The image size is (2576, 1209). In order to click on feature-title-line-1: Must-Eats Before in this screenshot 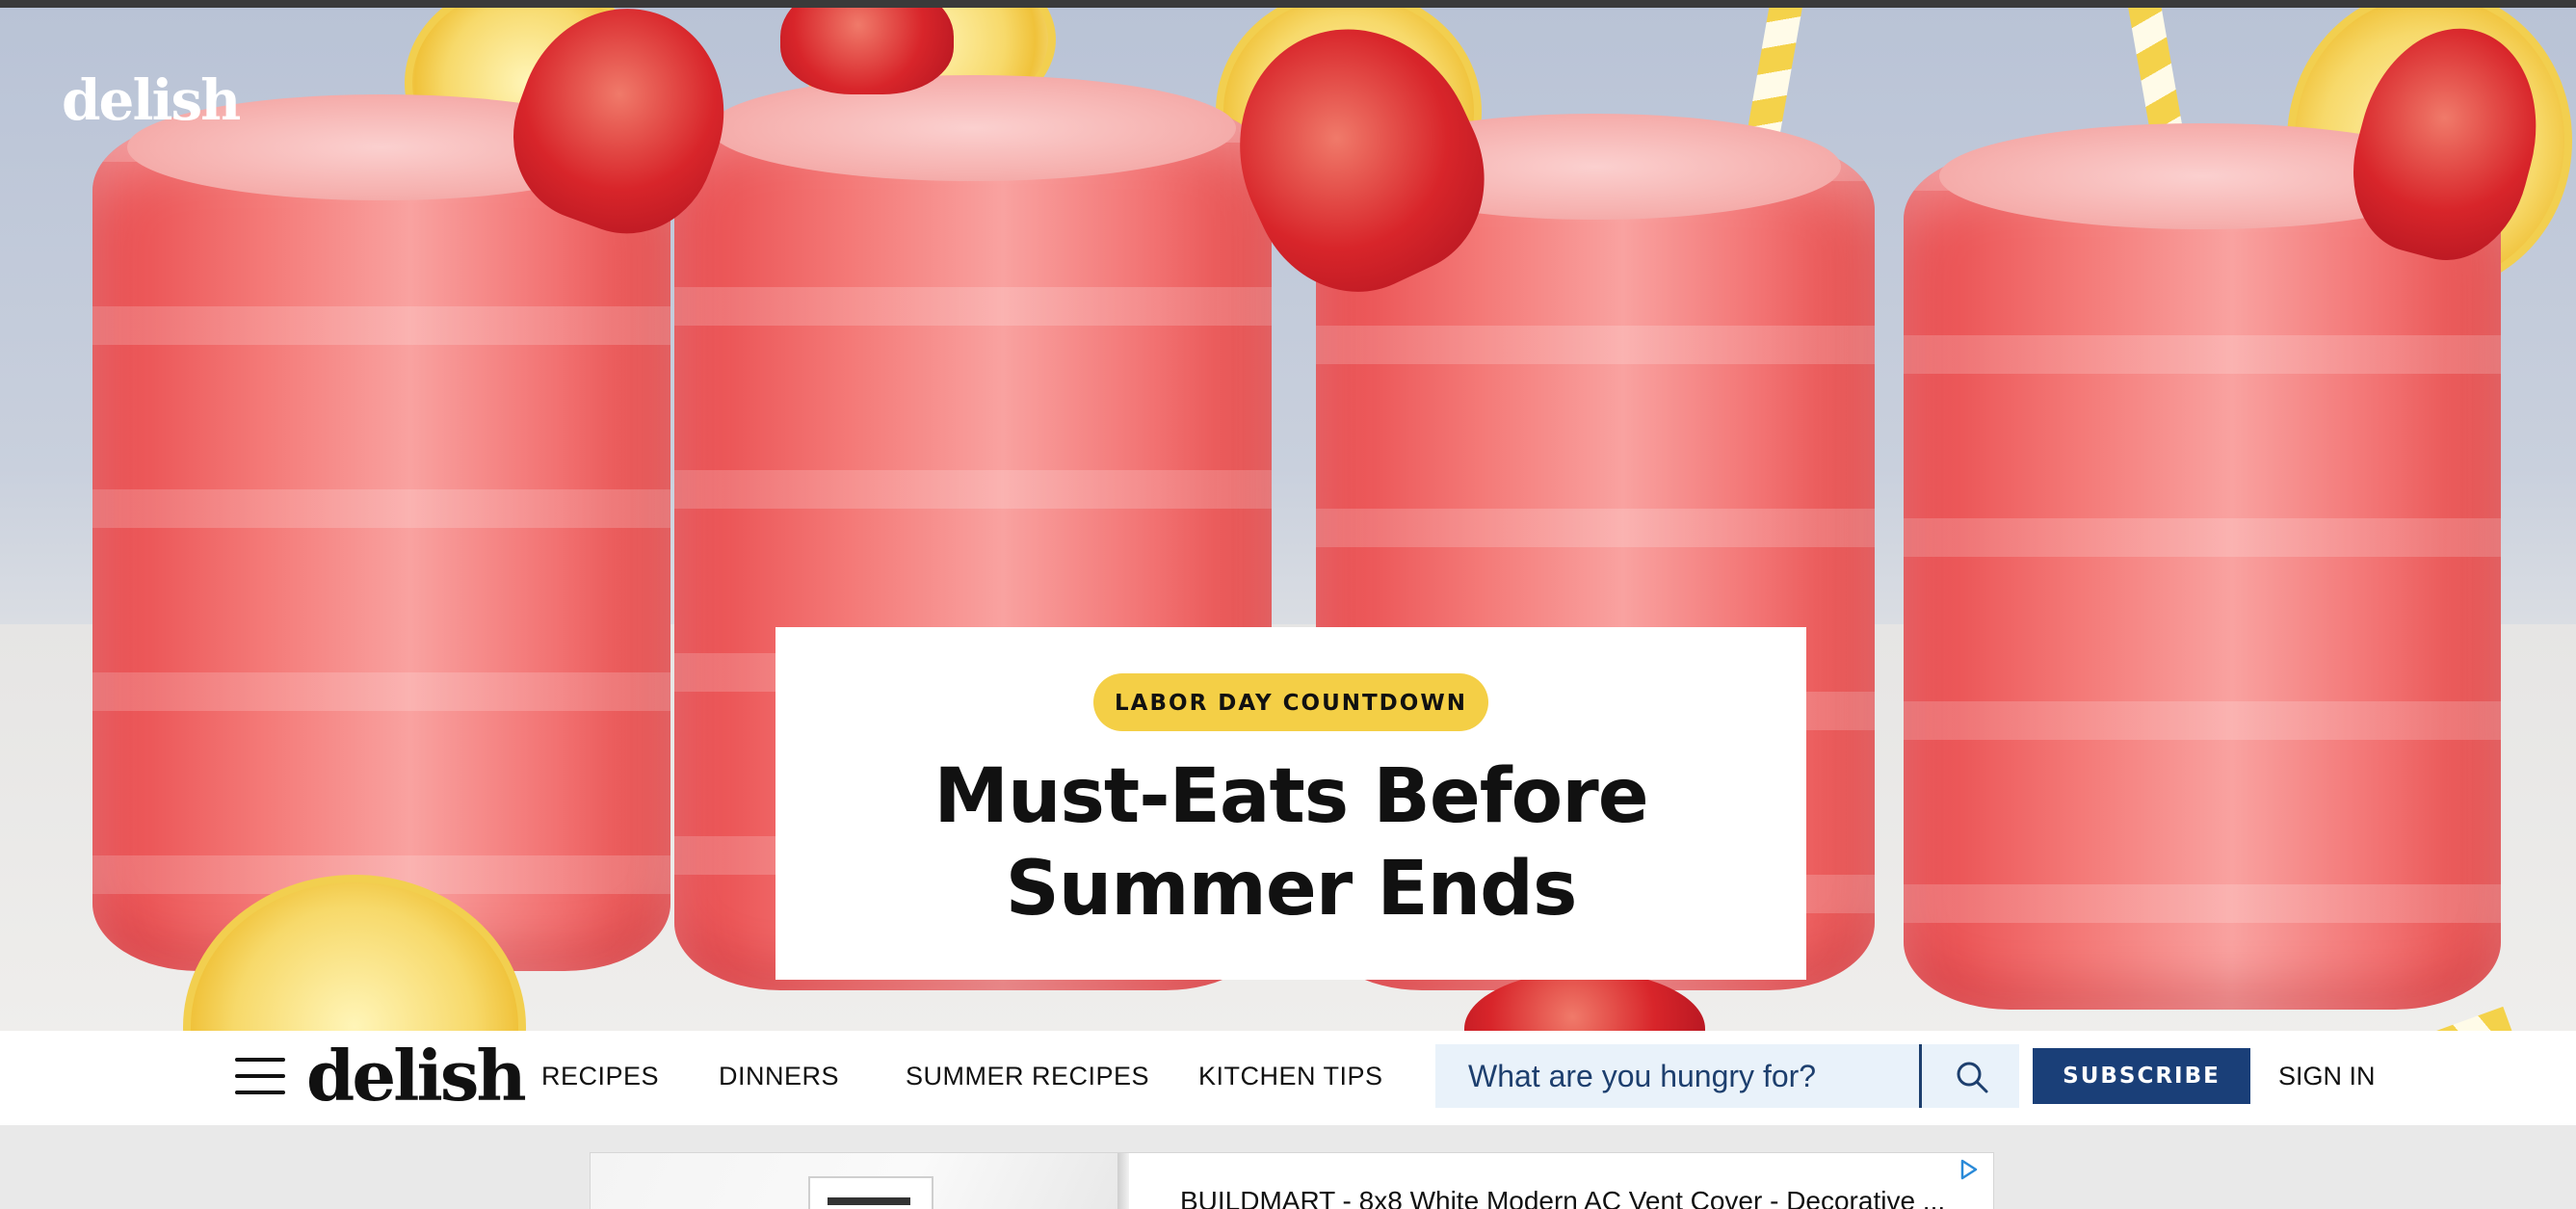, I will do `click(1290, 796)`.